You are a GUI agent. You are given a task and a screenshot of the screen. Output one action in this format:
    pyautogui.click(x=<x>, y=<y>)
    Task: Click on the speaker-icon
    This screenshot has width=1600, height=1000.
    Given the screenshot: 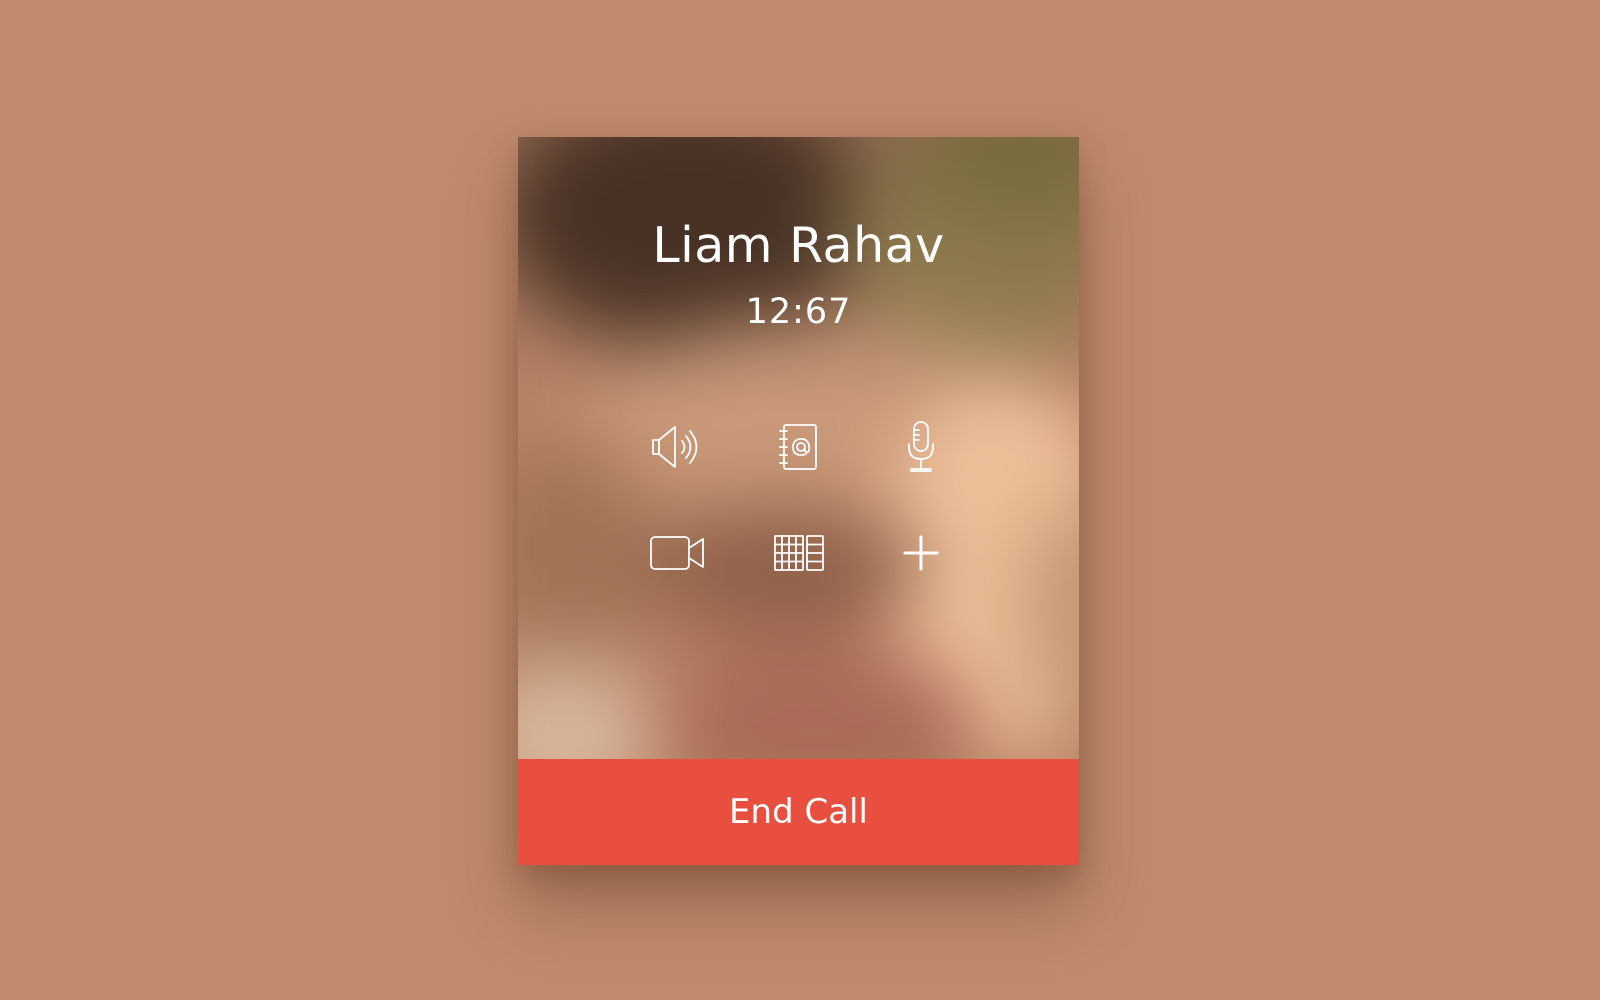 What is the action you would take?
    pyautogui.click(x=675, y=447)
    